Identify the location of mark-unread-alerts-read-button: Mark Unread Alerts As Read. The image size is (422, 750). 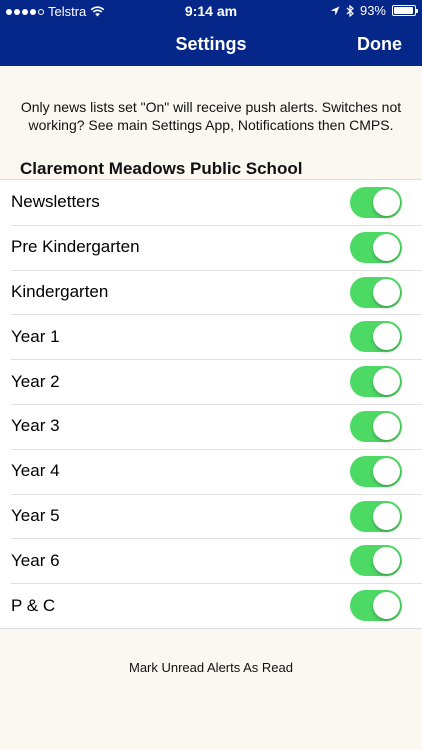
(211, 667).